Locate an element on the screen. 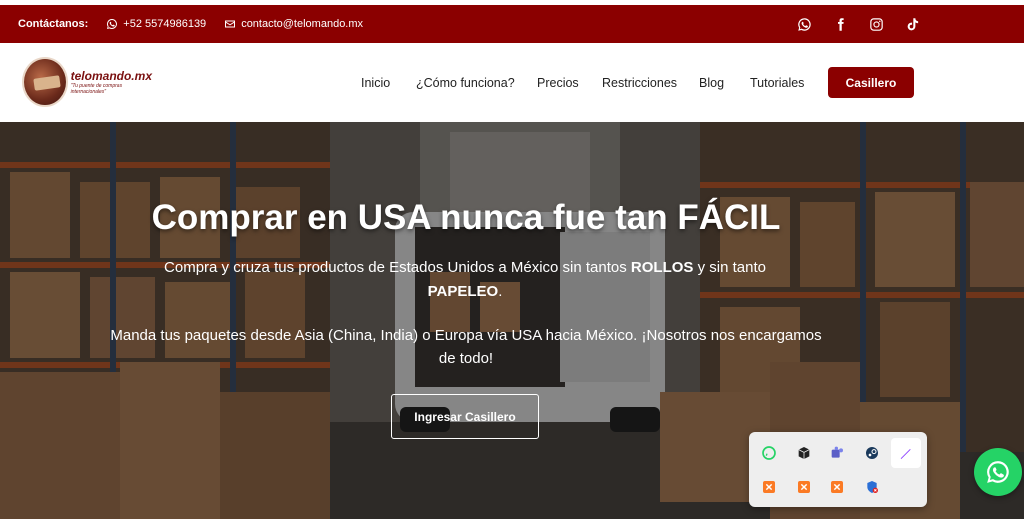 This screenshot has width=1024, height=519. tray-whatsapp is located at coordinates (769, 453).